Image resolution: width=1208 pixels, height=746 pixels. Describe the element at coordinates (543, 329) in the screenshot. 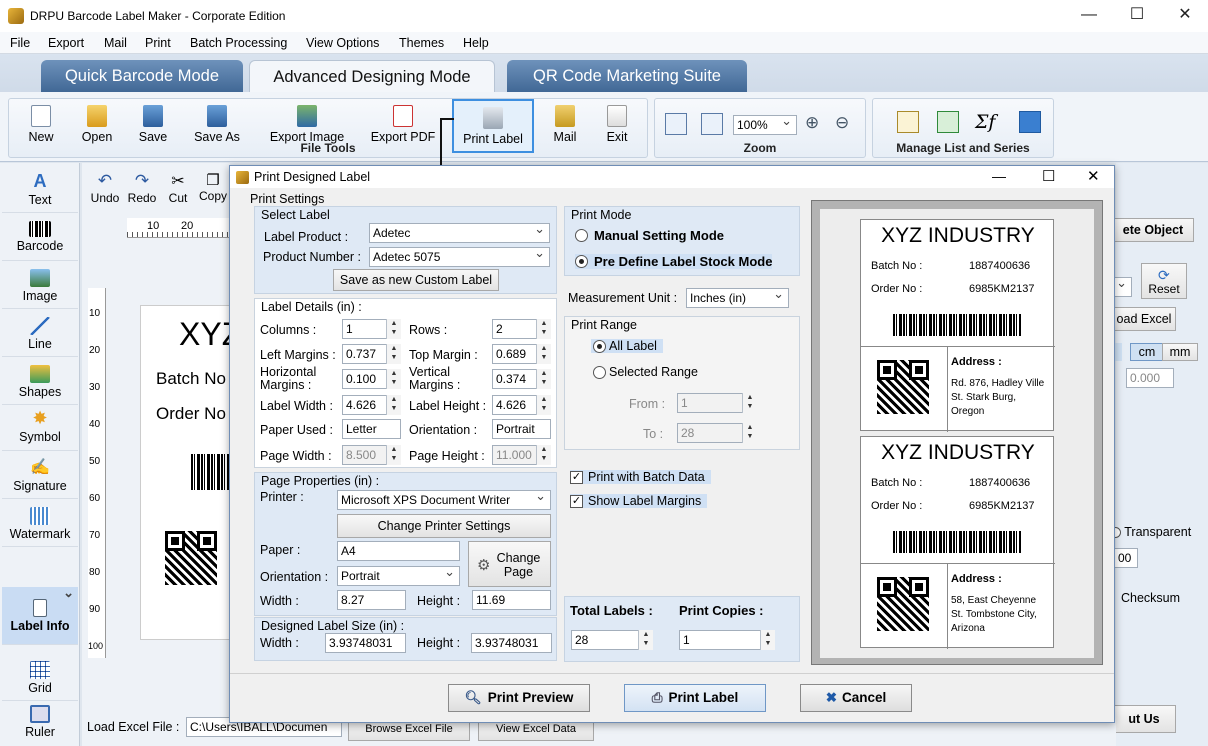

I see `rows-spinner: ▲ ▼` at that location.